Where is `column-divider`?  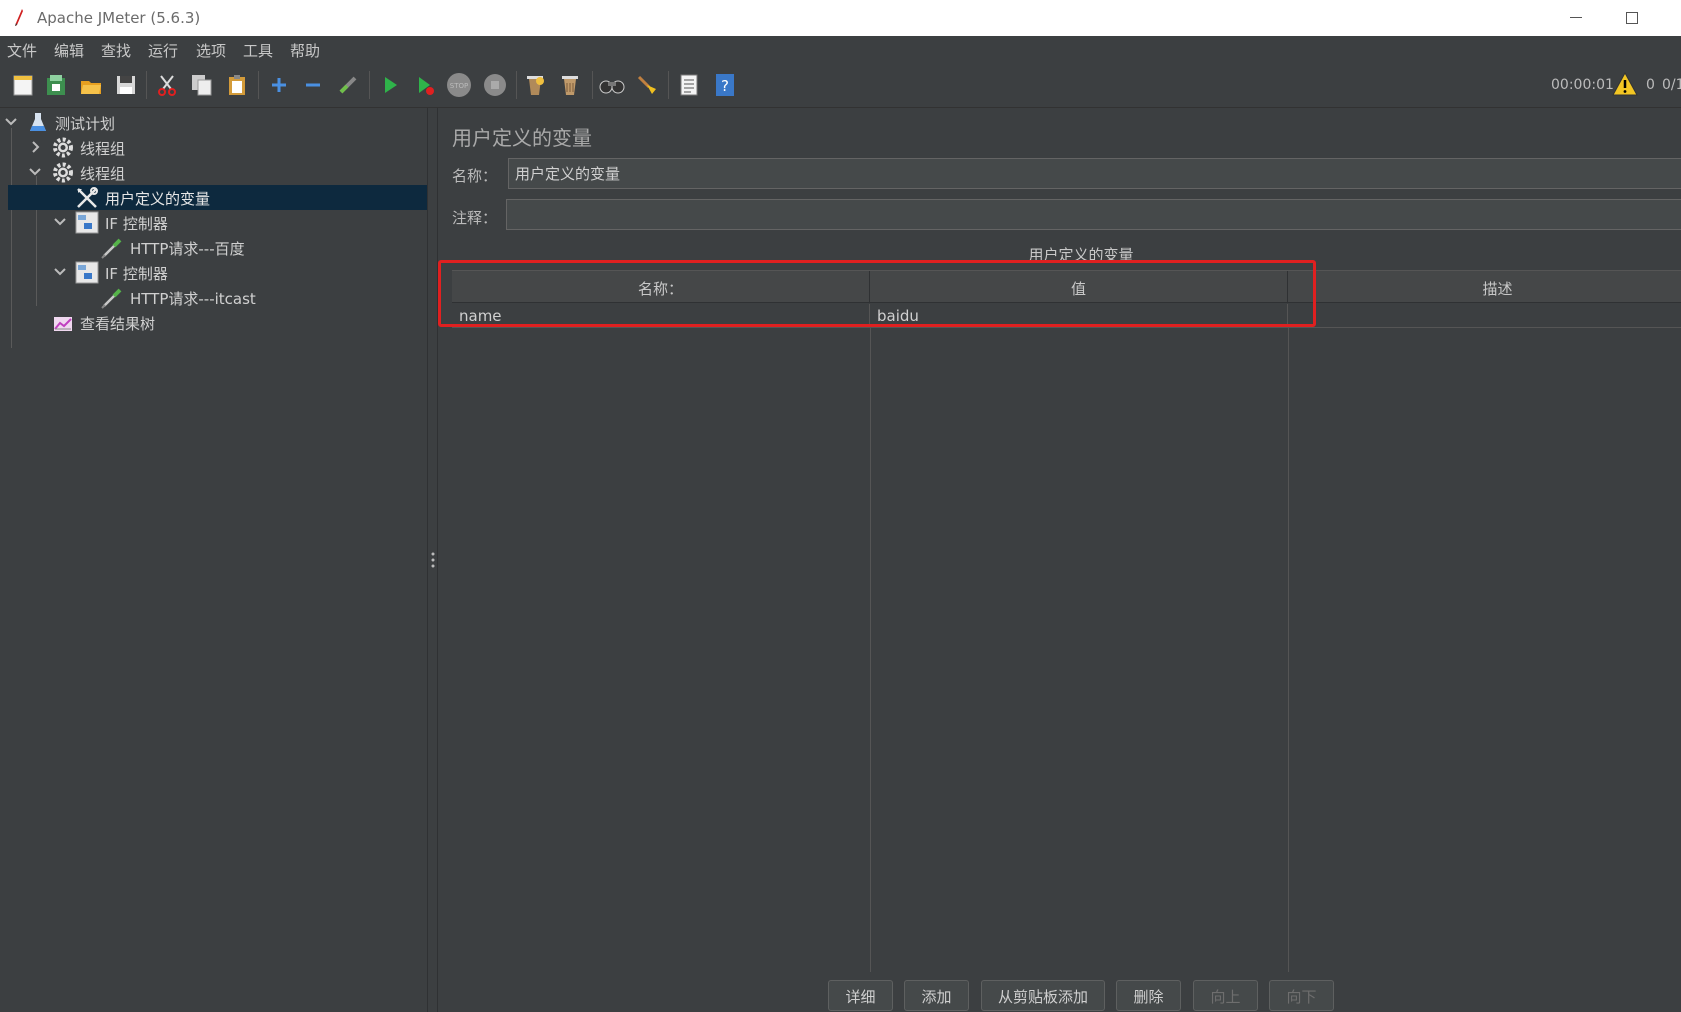 column-divider is located at coordinates (870, 650).